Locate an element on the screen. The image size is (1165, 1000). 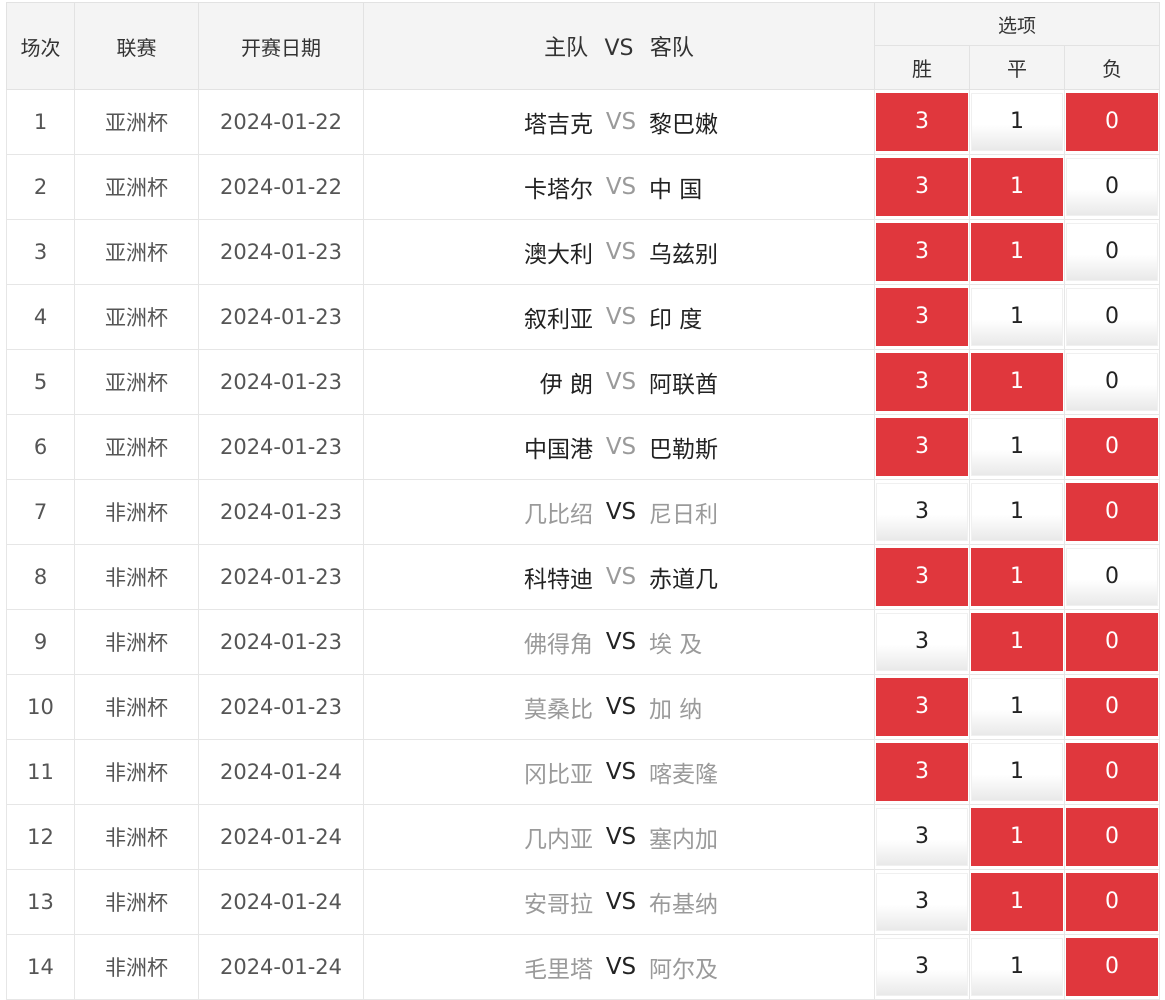
header-date: 开赛日期 is located at coordinates (281, 46).